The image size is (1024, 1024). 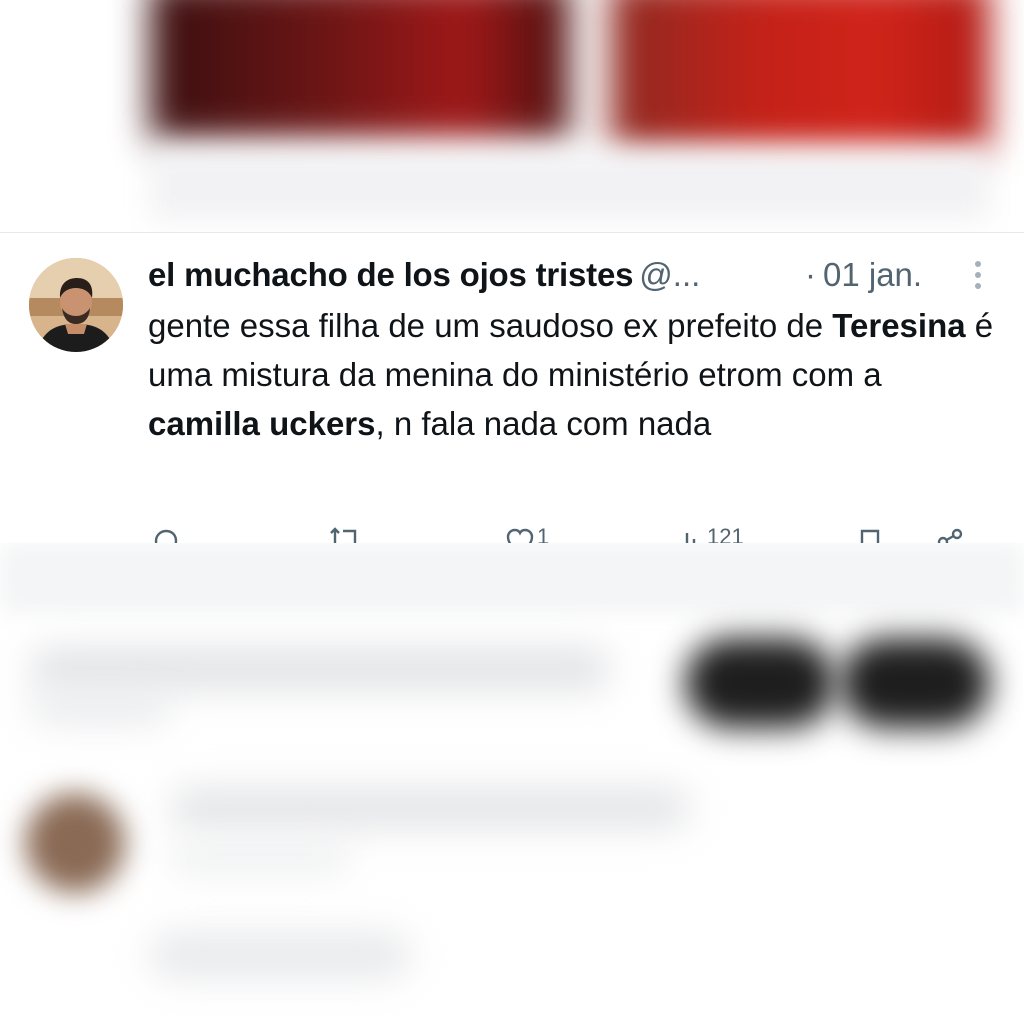 What do you see at coordinates (725, 534) in the screenshot?
I see `views-count: 121` at bounding box center [725, 534].